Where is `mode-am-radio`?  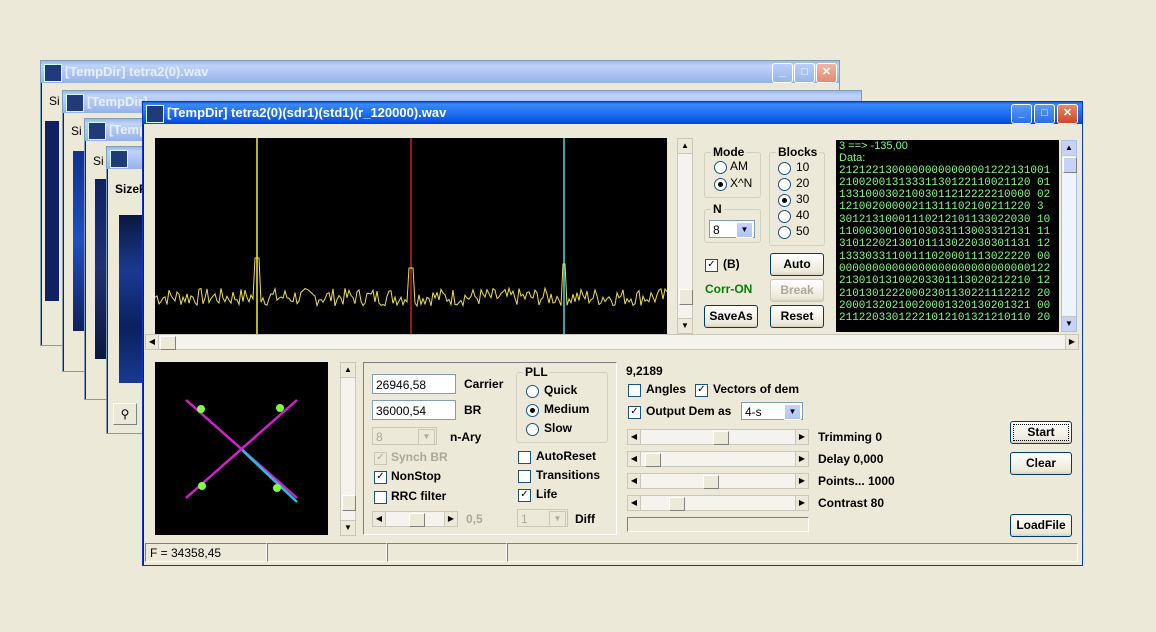
mode-am-radio is located at coordinates (720, 167).